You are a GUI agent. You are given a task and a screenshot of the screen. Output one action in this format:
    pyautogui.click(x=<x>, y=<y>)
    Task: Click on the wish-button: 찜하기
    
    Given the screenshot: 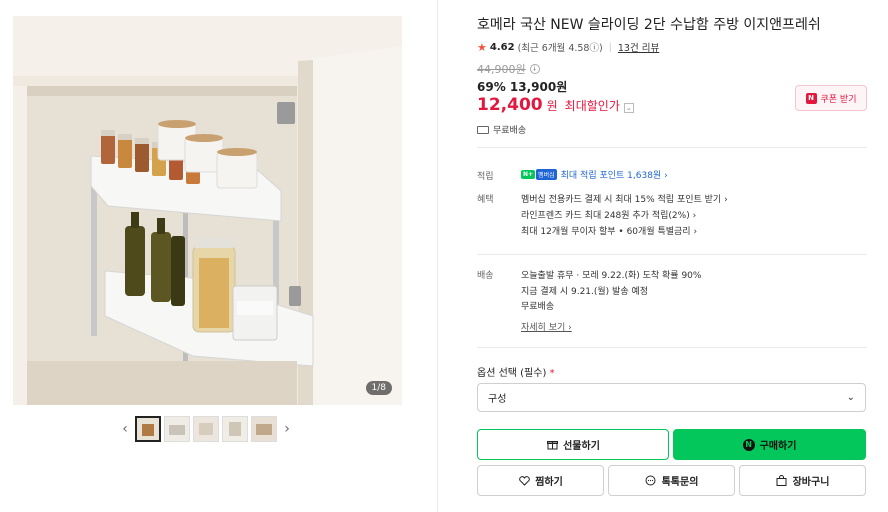 What is the action you would take?
    pyautogui.click(x=540, y=480)
    